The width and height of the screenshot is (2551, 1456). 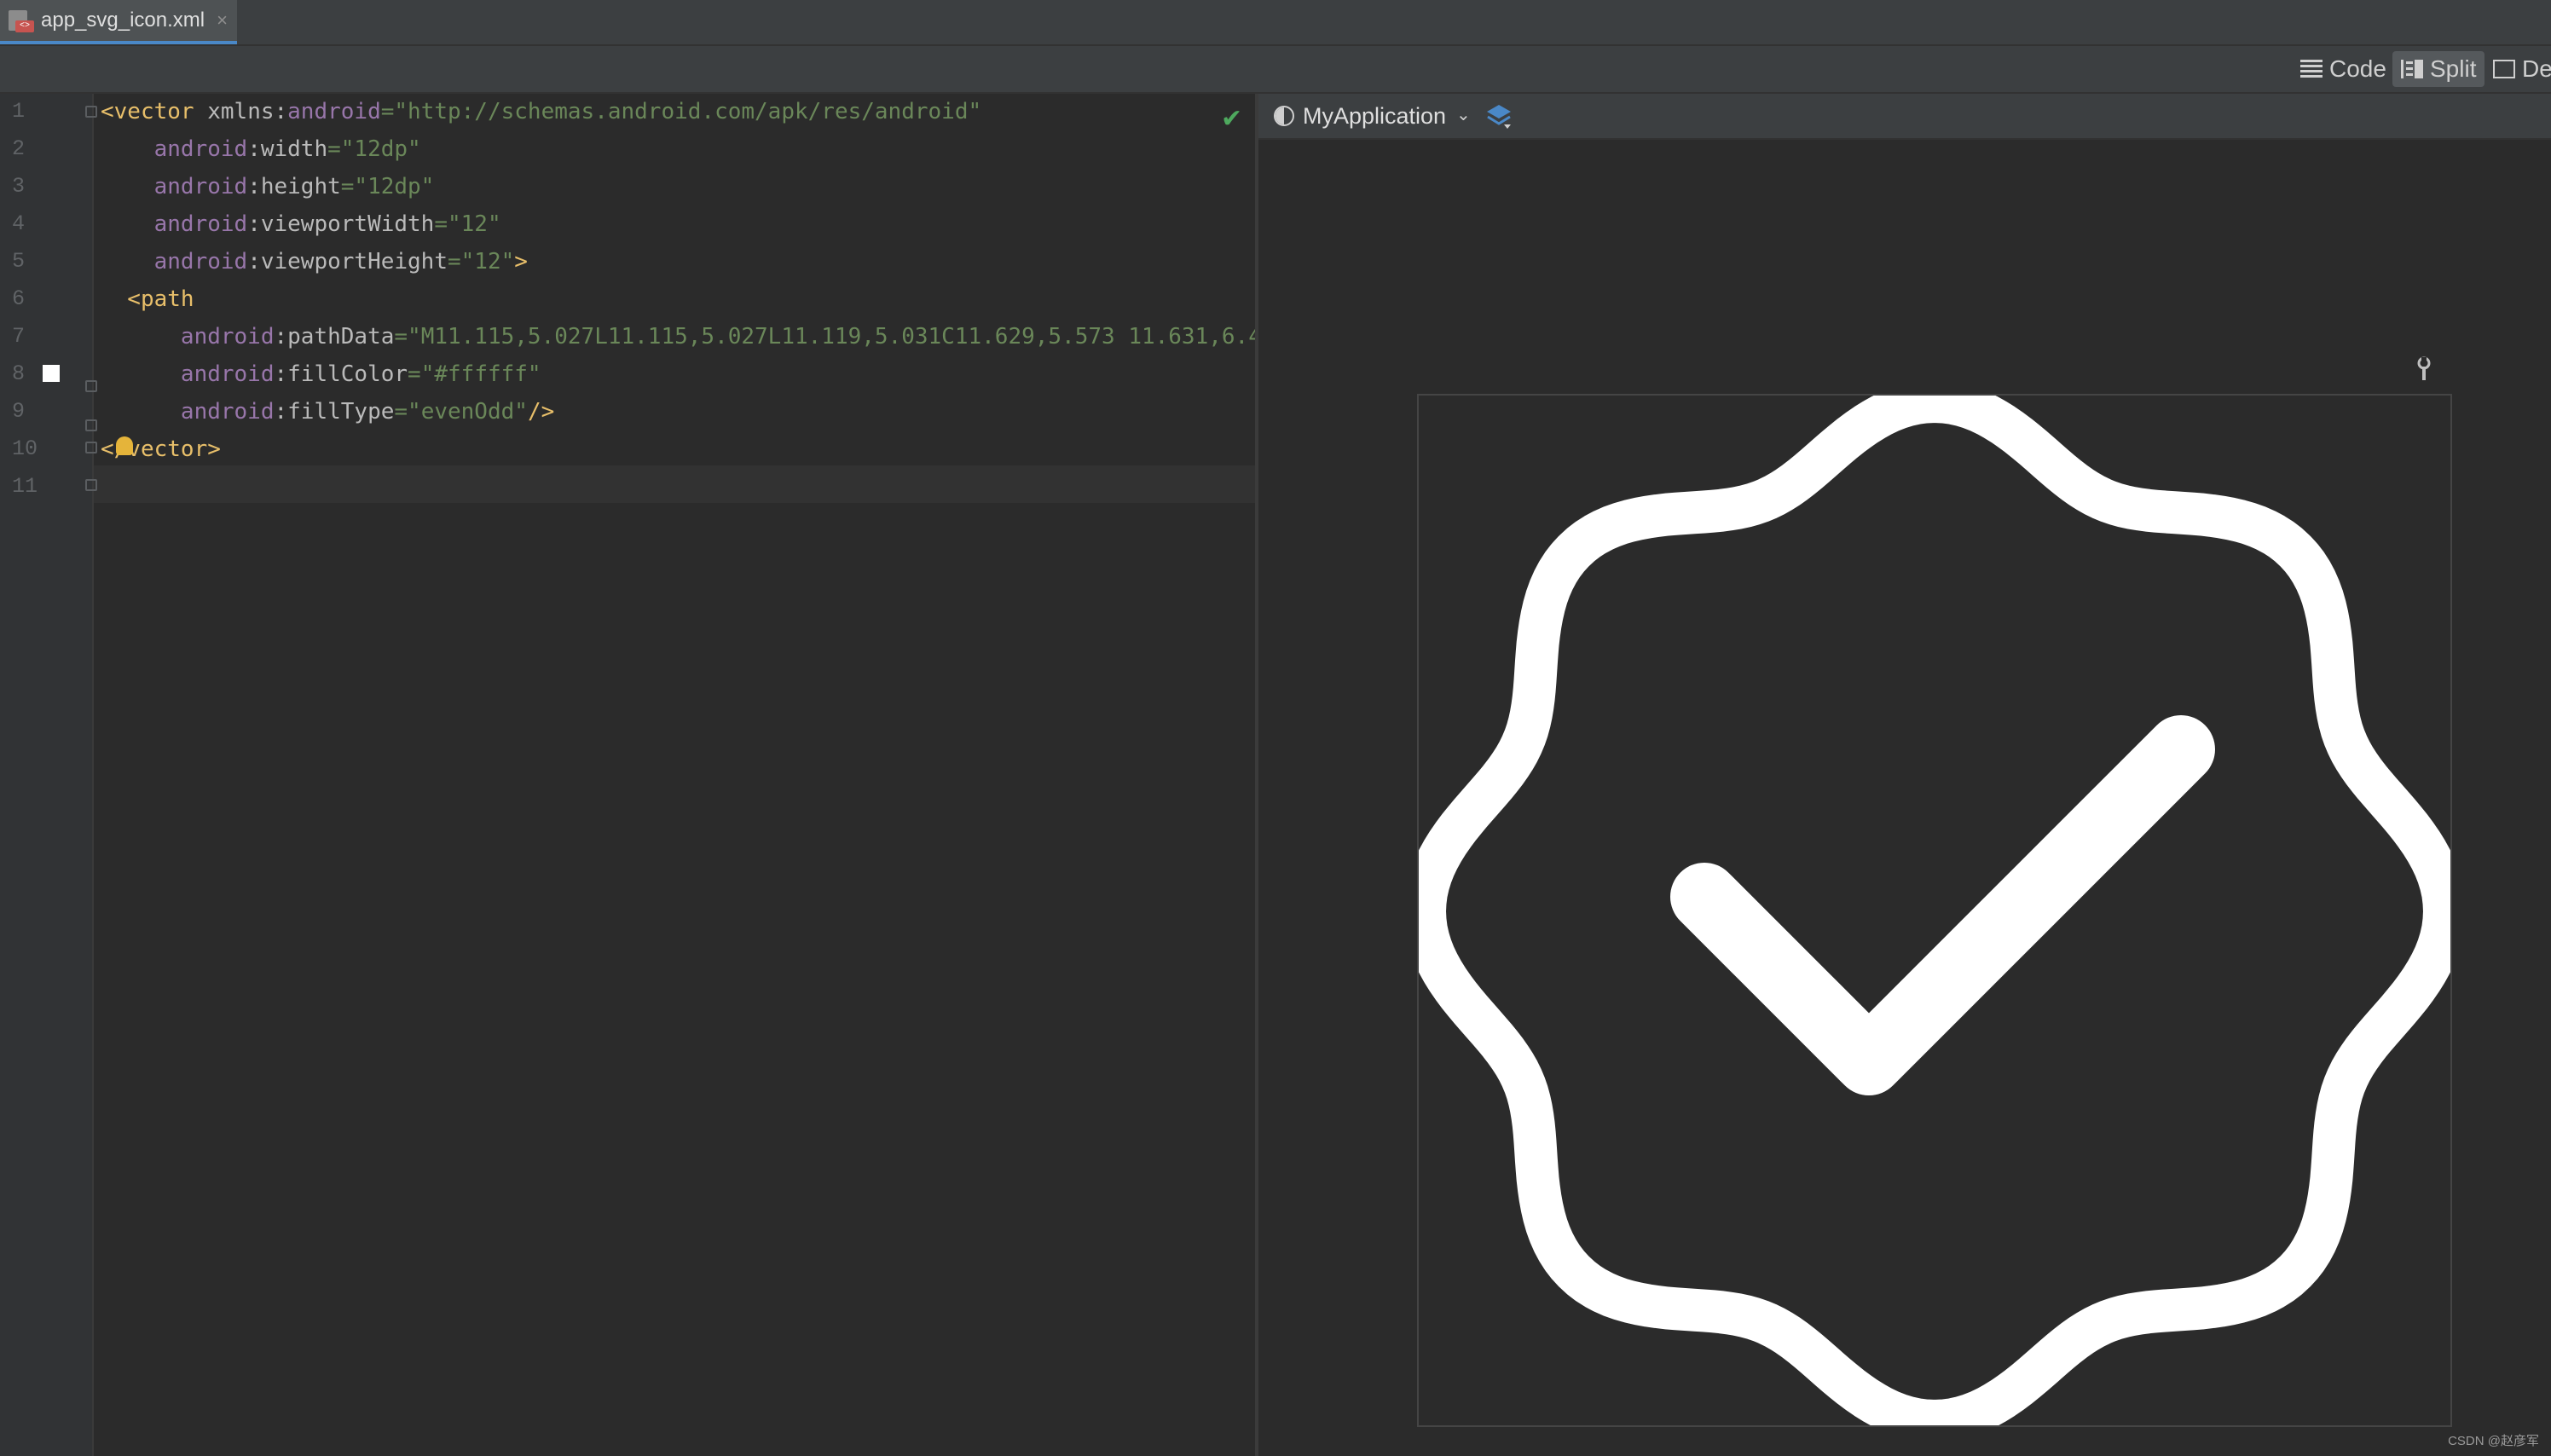 What do you see at coordinates (19, 148) in the screenshot?
I see `line-number: 2` at bounding box center [19, 148].